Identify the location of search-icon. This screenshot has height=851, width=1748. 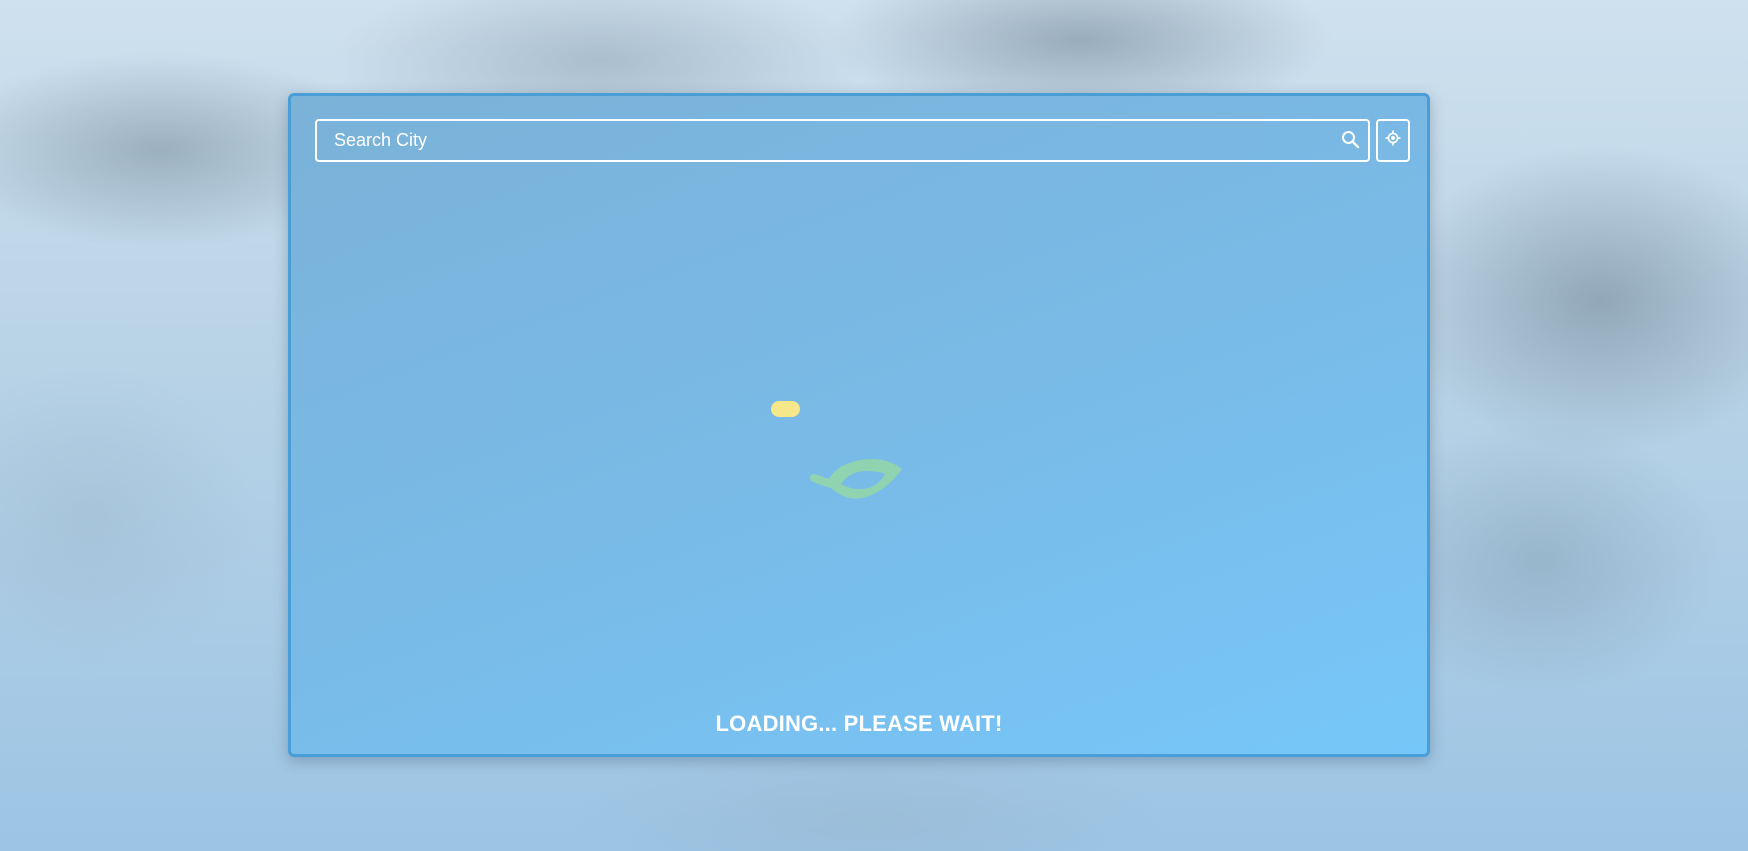
(1351, 140).